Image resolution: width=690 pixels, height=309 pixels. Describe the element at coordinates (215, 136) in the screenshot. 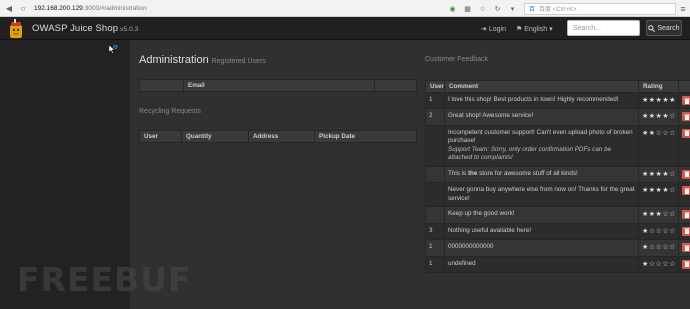

I see `recycling-col-quantity: Quantity` at that location.